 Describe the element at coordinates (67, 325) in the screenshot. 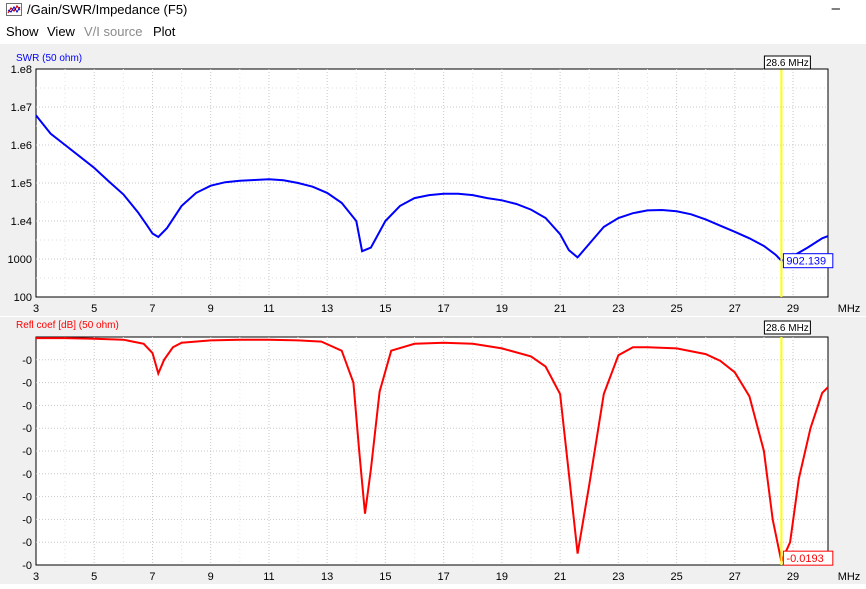

I see `chart-title: Refl coef [dB] (50 ohm)` at that location.